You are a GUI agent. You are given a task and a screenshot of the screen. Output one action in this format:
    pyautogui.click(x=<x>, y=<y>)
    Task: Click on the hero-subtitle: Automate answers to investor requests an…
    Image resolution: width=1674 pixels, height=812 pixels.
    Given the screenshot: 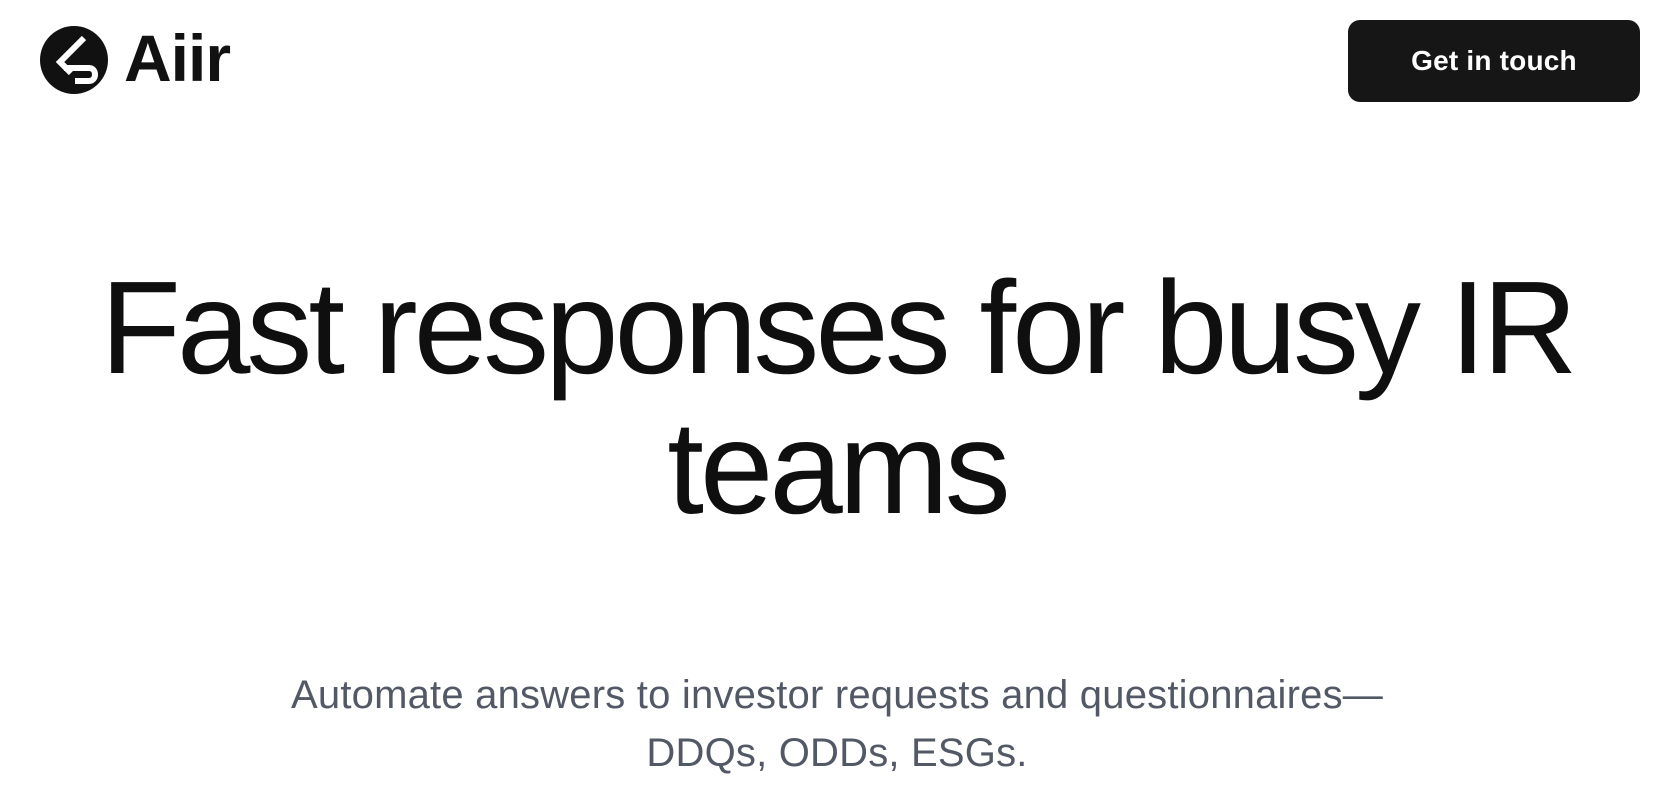 What is the action you would take?
    pyautogui.click(x=837, y=724)
    